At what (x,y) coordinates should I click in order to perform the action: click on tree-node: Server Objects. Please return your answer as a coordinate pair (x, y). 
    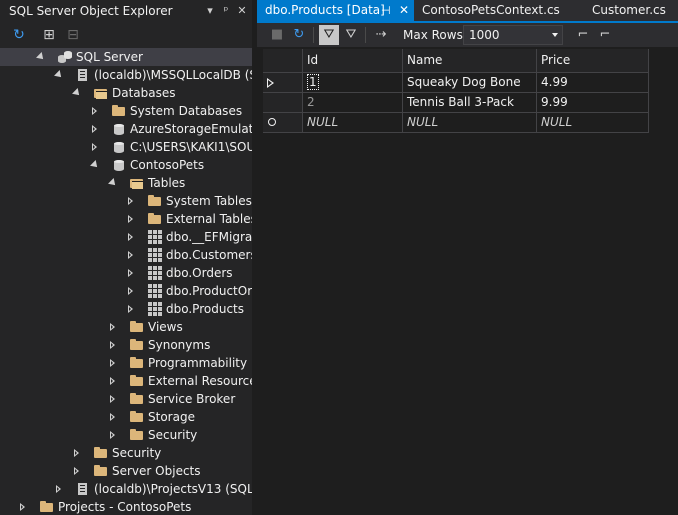
    Looking at the image, I should click on (126, 471).